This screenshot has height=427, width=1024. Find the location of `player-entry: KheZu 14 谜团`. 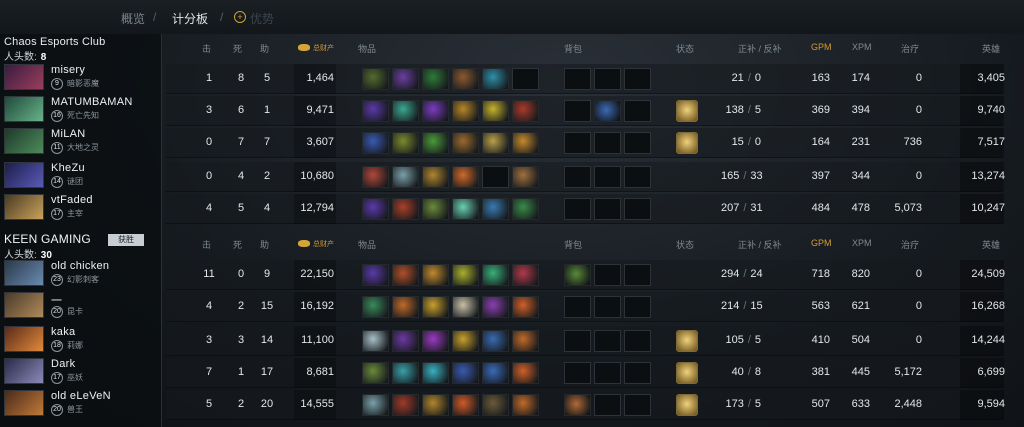

player-entry: KheZu 14 谜团 is located at coordinates (82, 176).